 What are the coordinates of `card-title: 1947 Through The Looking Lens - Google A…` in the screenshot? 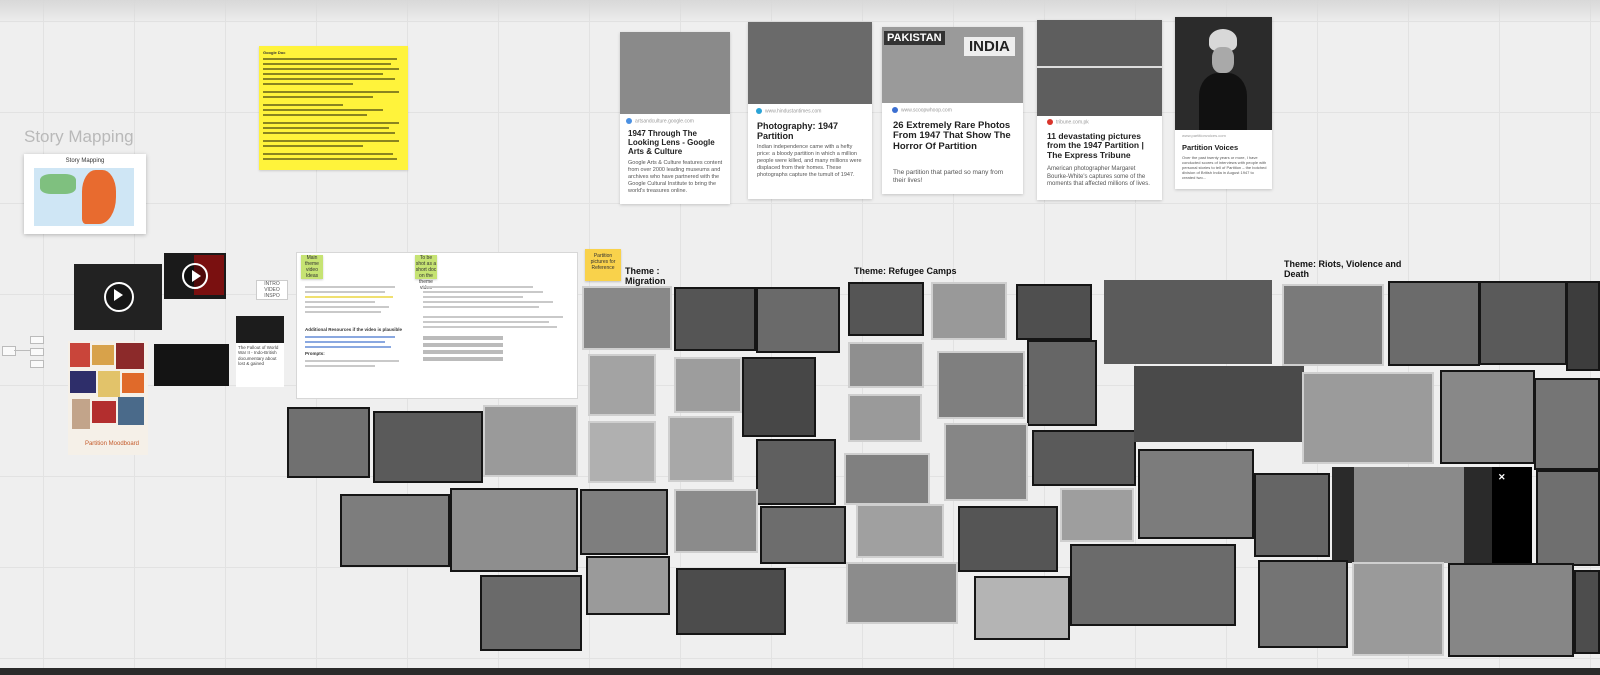 It's located at (671, 142).